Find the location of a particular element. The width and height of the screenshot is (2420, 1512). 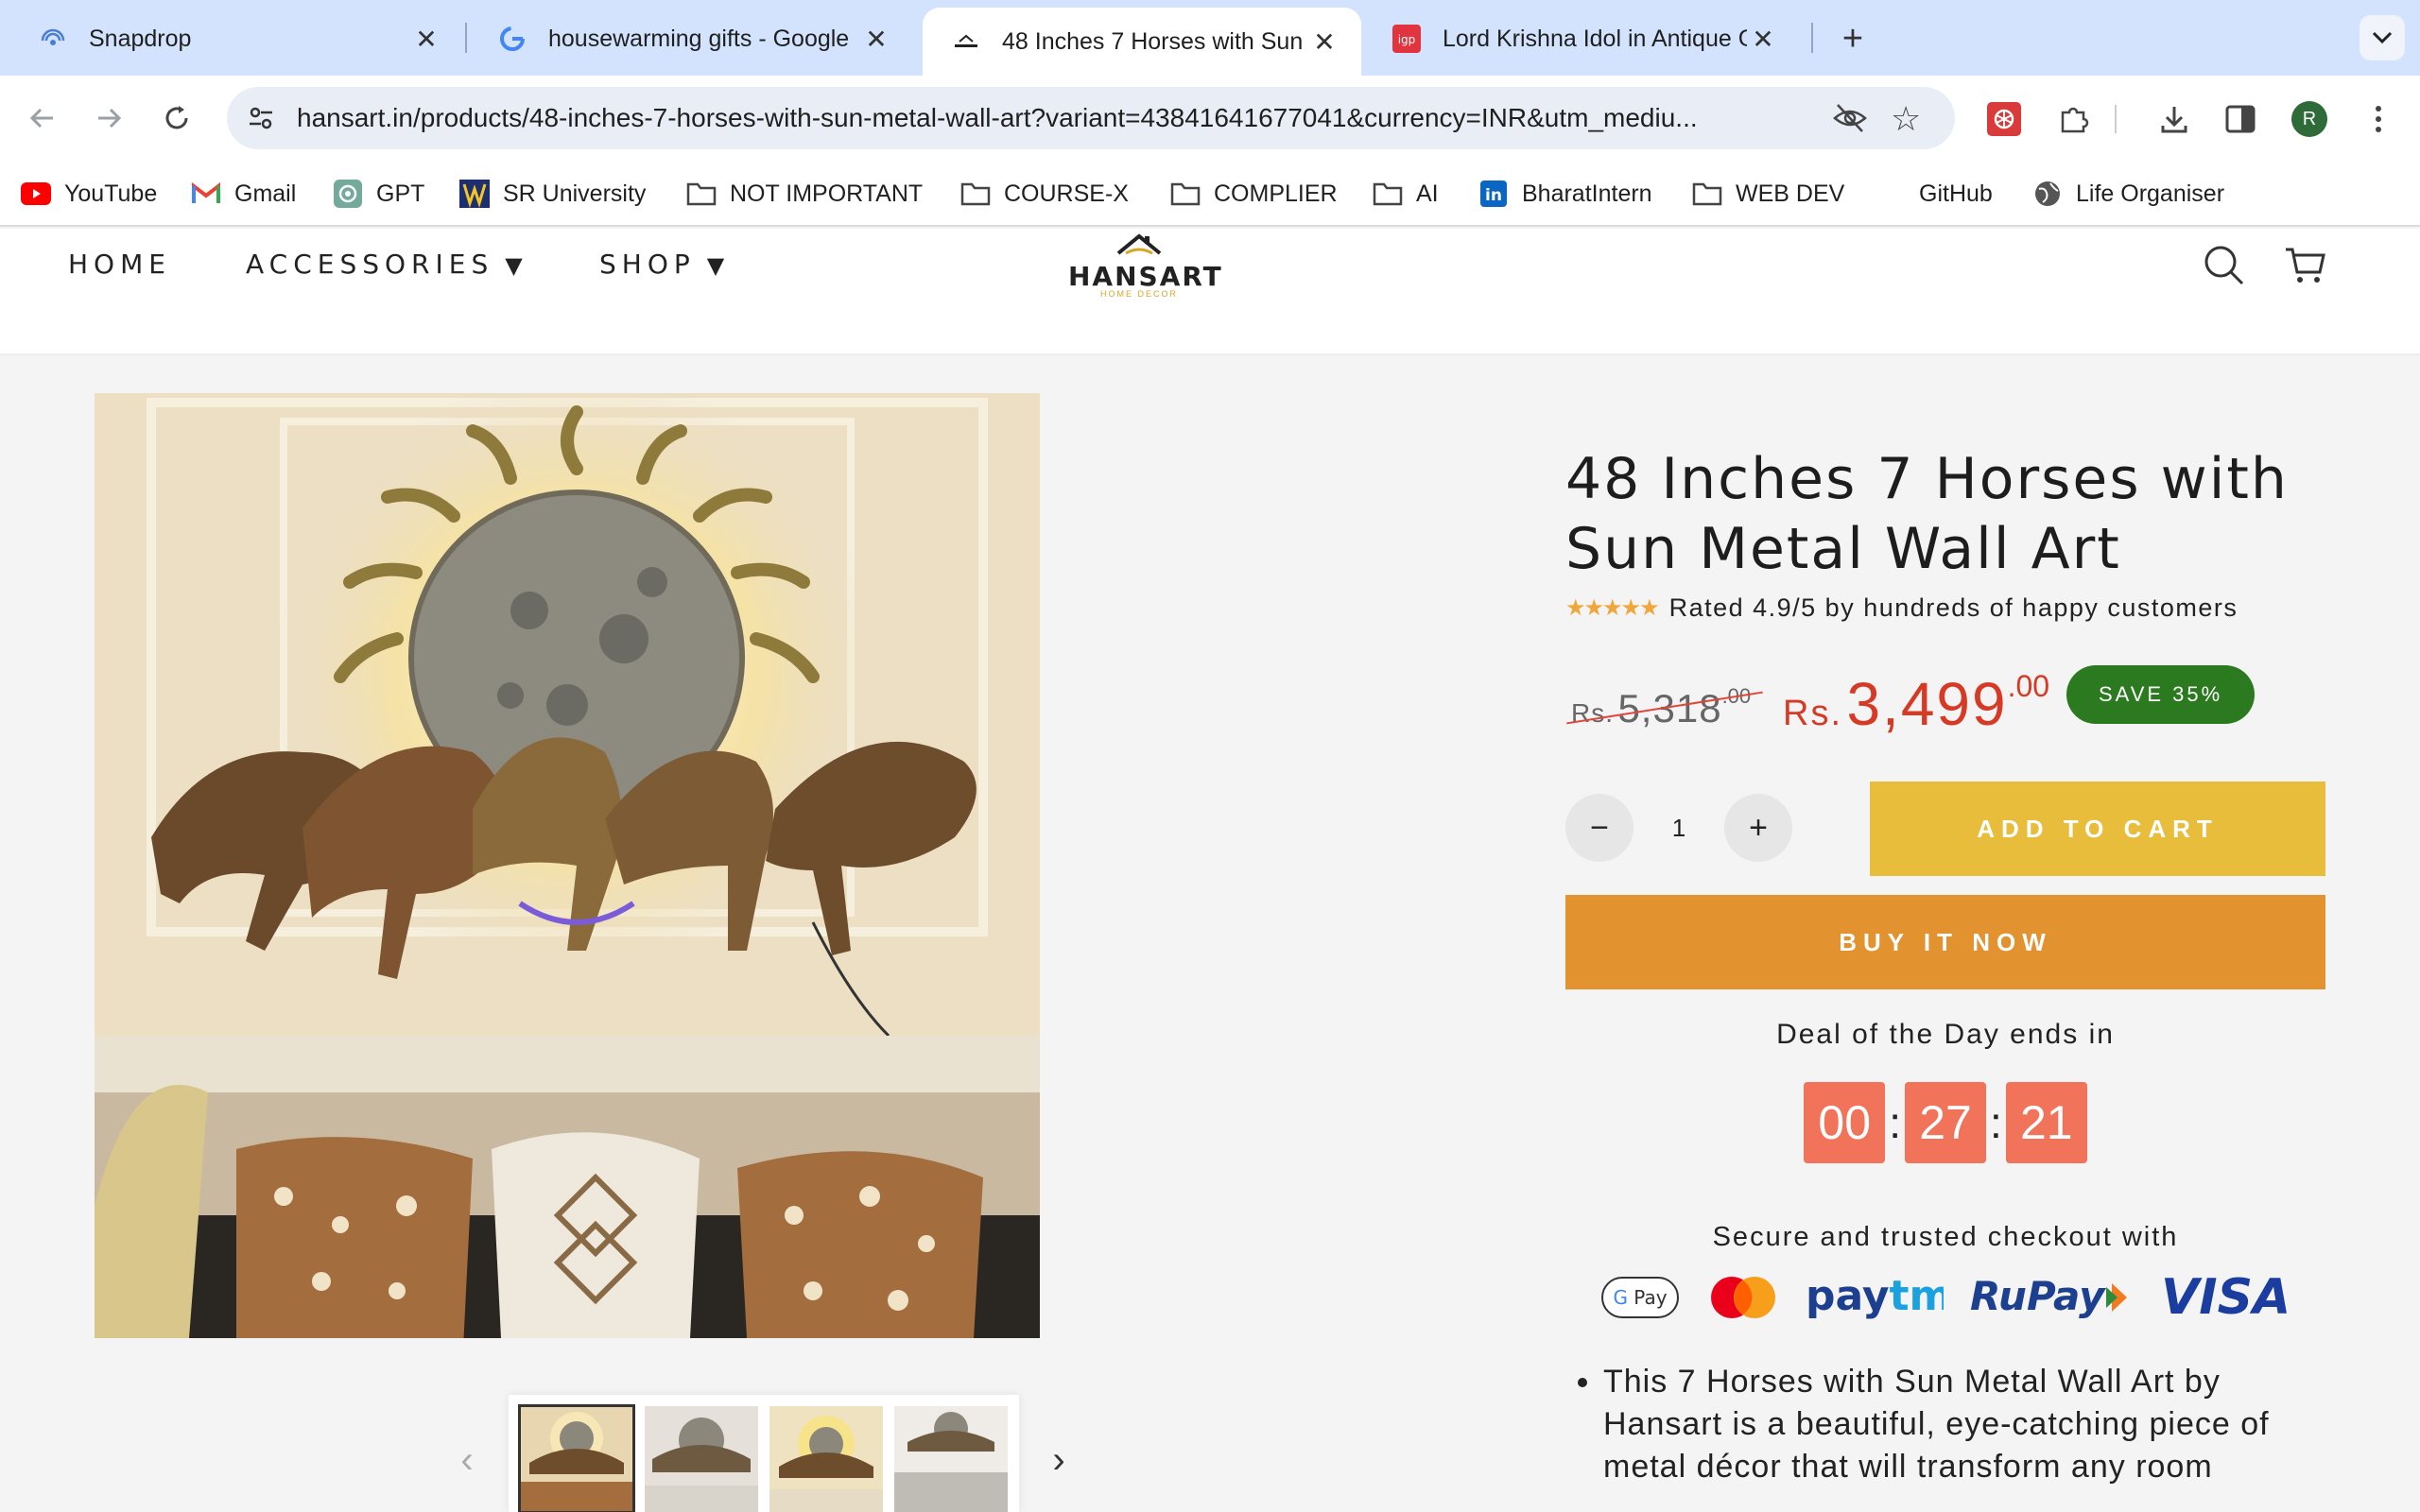

hansart-icon is located at coordinates (966, 41).